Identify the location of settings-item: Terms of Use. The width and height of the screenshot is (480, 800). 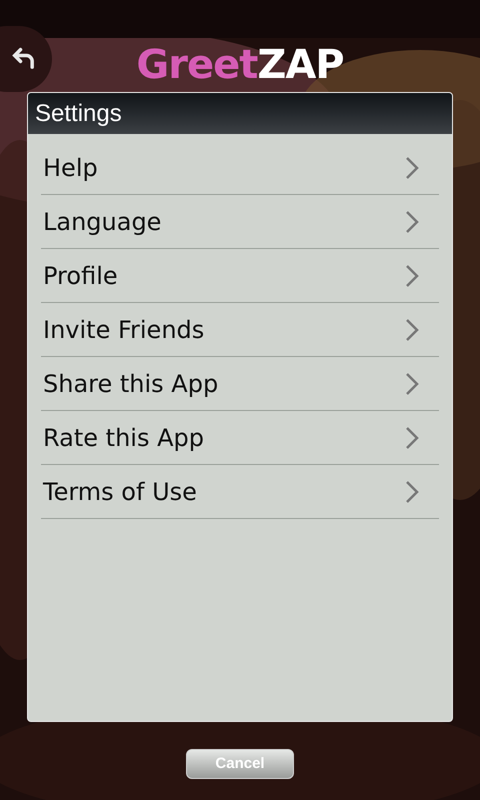
(240, 492).